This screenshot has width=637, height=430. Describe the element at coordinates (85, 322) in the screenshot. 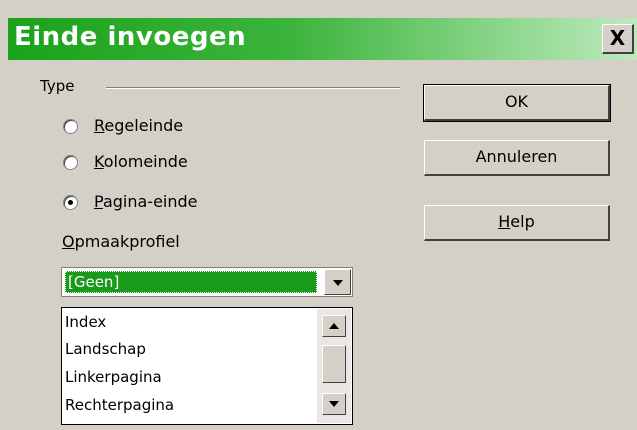

I see `list-item: Index` at that location.